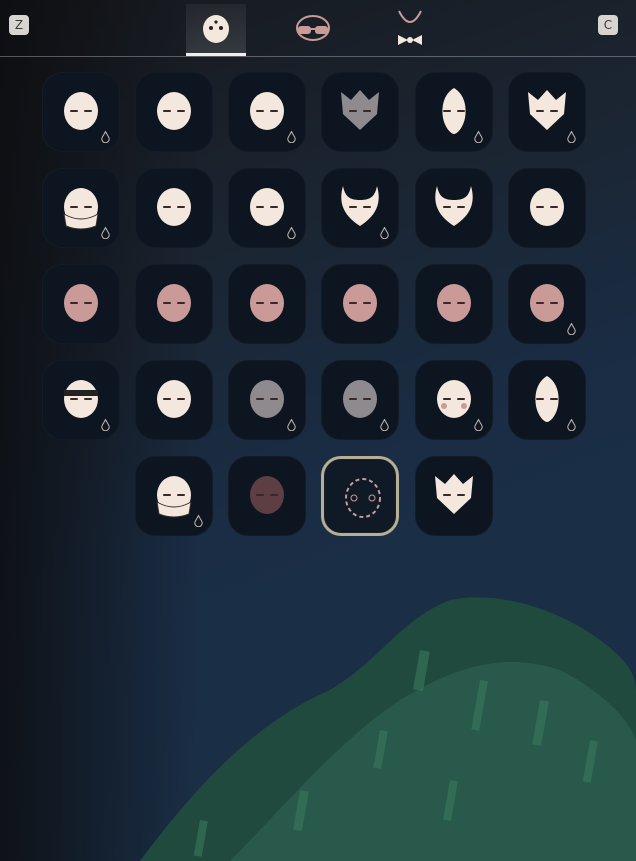  Describe the element at coordinates (363, 498) in the screenshot. I see `mask-dashed-icon` at that location.